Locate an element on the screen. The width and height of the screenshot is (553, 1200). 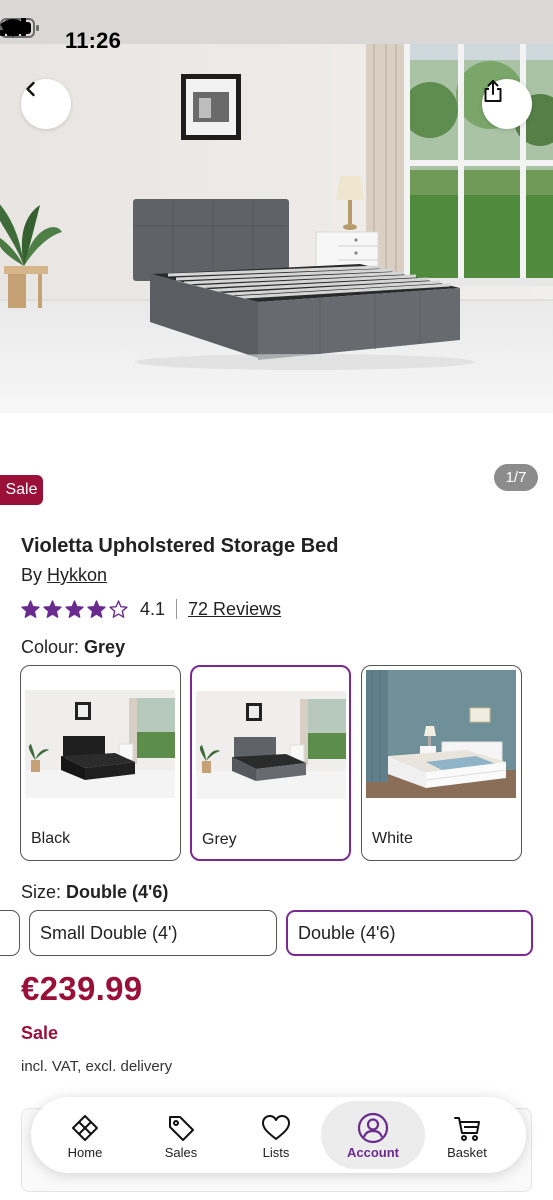
tab-label: Account is located at coordinates (373, 1152).